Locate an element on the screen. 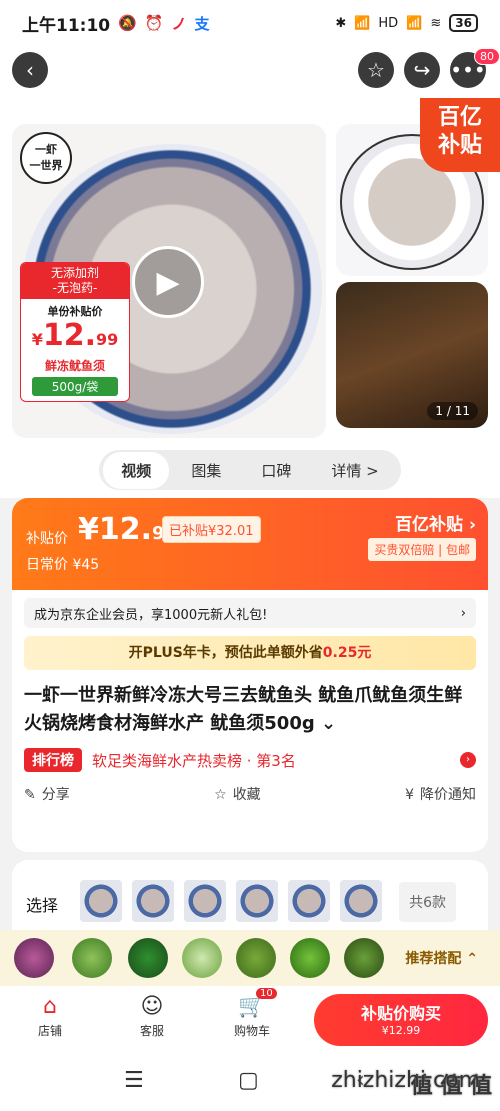 The width and height of the screenshot is (500, 1111). member-text: 成为京东企业会员，享1000元新人礼包! is located at coordinates (151, 615).